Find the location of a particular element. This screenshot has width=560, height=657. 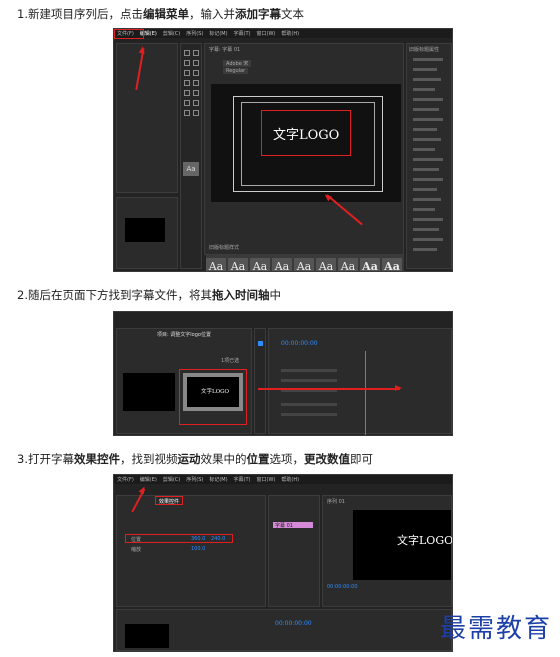

program-monitor: 序列 01 文字LOGO 00:00:00:00 is located at coordinates (387, 551).